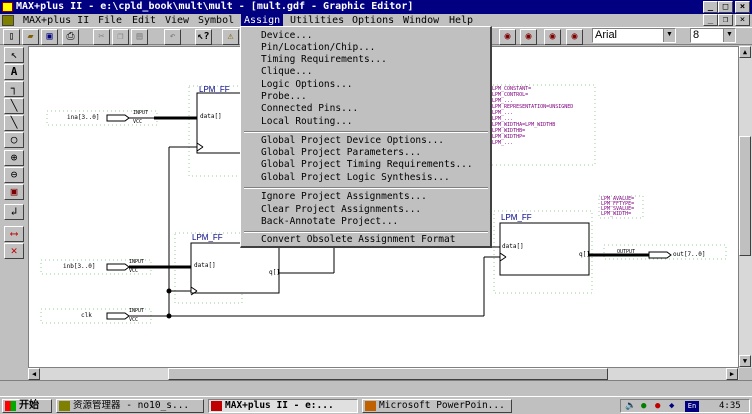 The width and height of the screenshot is (752, 414). I want to click on copy-icon: ❐, so click(120, 37).